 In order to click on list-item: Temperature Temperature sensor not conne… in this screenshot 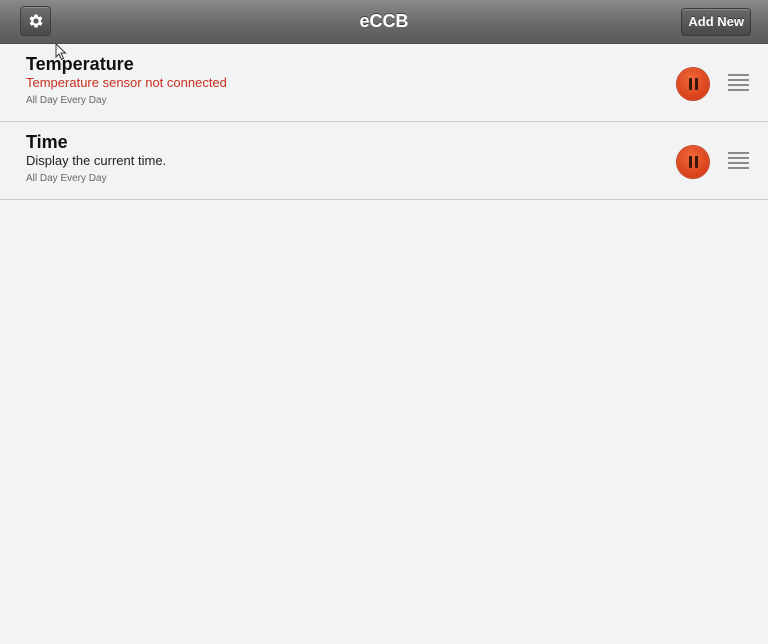, I will do `click(384, 83)`.